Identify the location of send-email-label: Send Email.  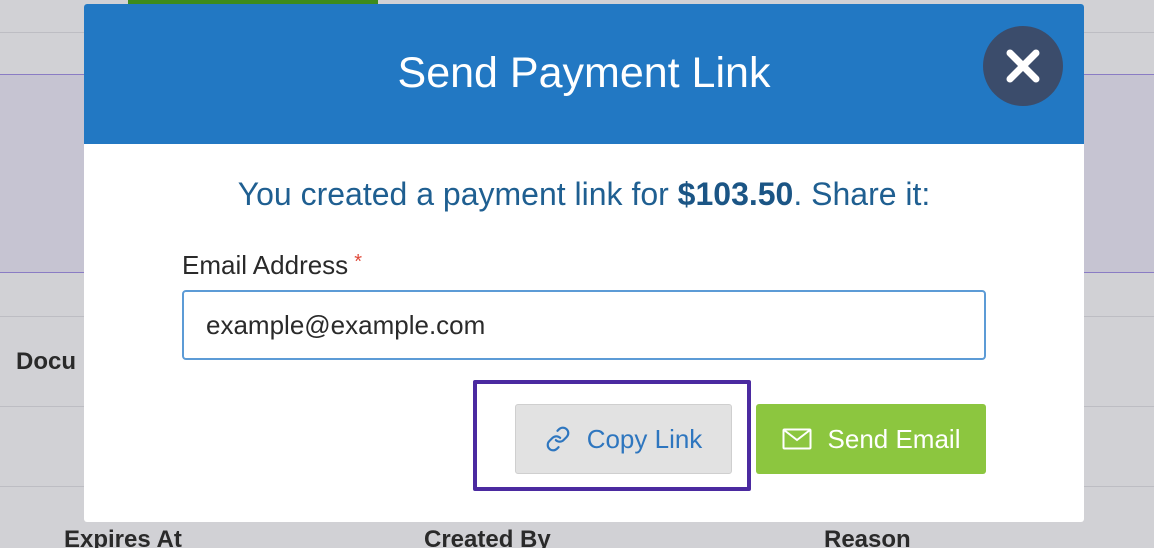
(894, 438).